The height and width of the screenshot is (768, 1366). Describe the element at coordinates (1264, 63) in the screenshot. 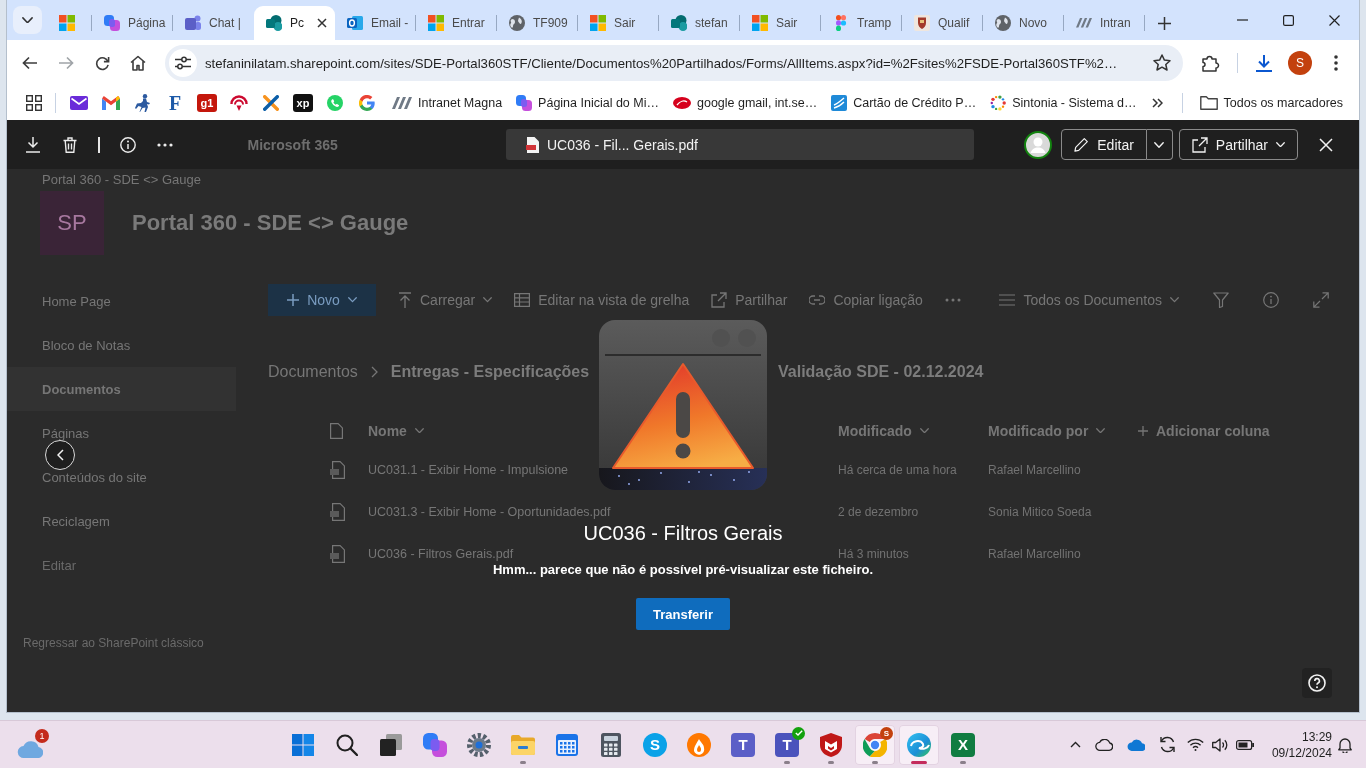

I see `download-icon` at that location.